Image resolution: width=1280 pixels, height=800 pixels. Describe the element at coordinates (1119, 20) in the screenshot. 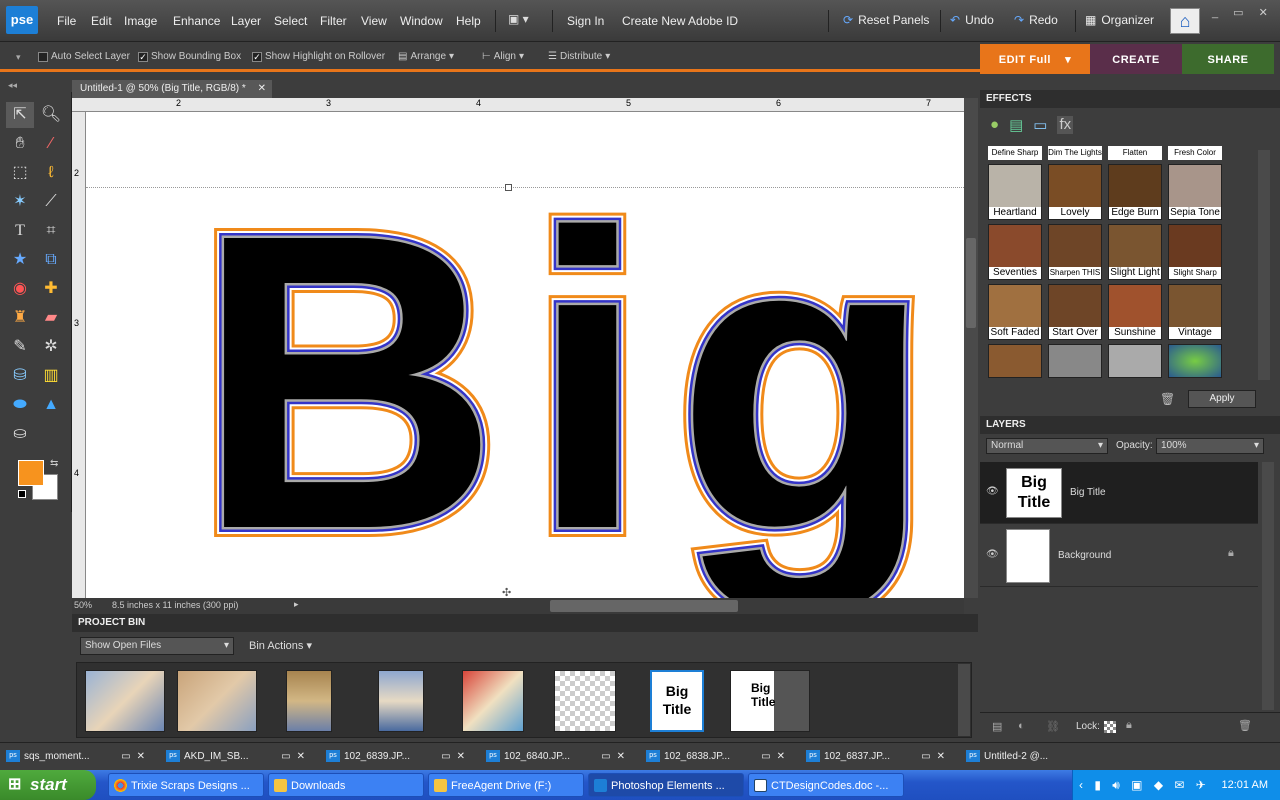

I see `organizer-button: ▦ Organizer` at that location.